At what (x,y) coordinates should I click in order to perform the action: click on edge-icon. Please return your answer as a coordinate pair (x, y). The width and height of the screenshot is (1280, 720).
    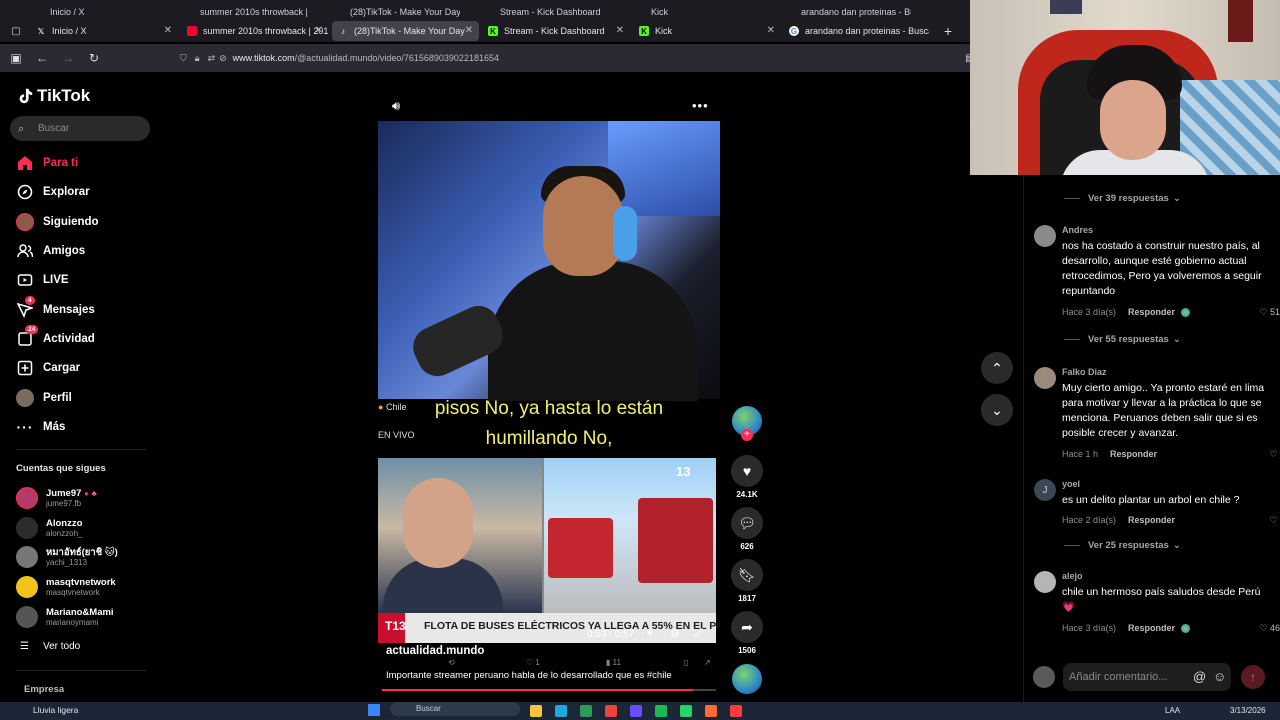
    Looking at the image, I should click on (561, 711).